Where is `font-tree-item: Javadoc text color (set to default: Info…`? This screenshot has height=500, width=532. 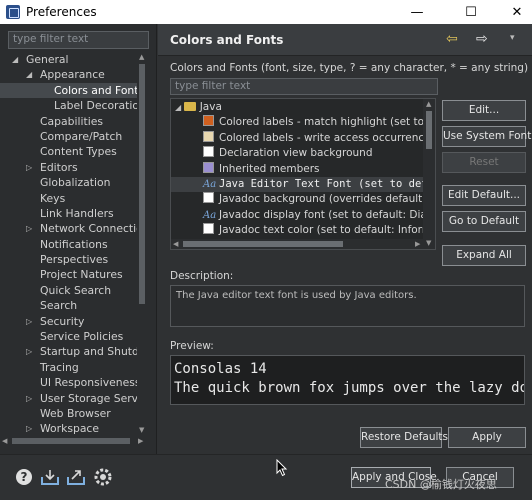
font-tree-item: Javadoc text color (set to default: Info… is located at coordinates (303, 230).